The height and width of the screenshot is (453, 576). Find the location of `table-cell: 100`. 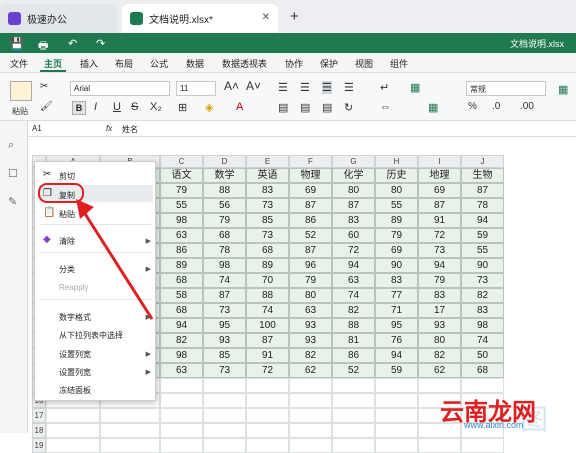

table-cell: 100 is located at coordinates (267, 325).